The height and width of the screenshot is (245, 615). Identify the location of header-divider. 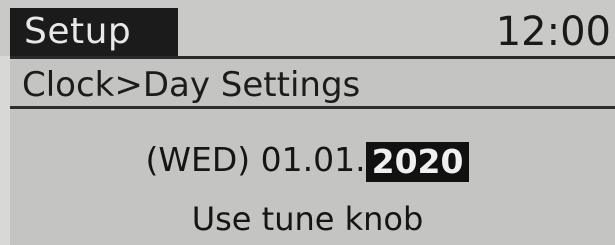
(312, 57).